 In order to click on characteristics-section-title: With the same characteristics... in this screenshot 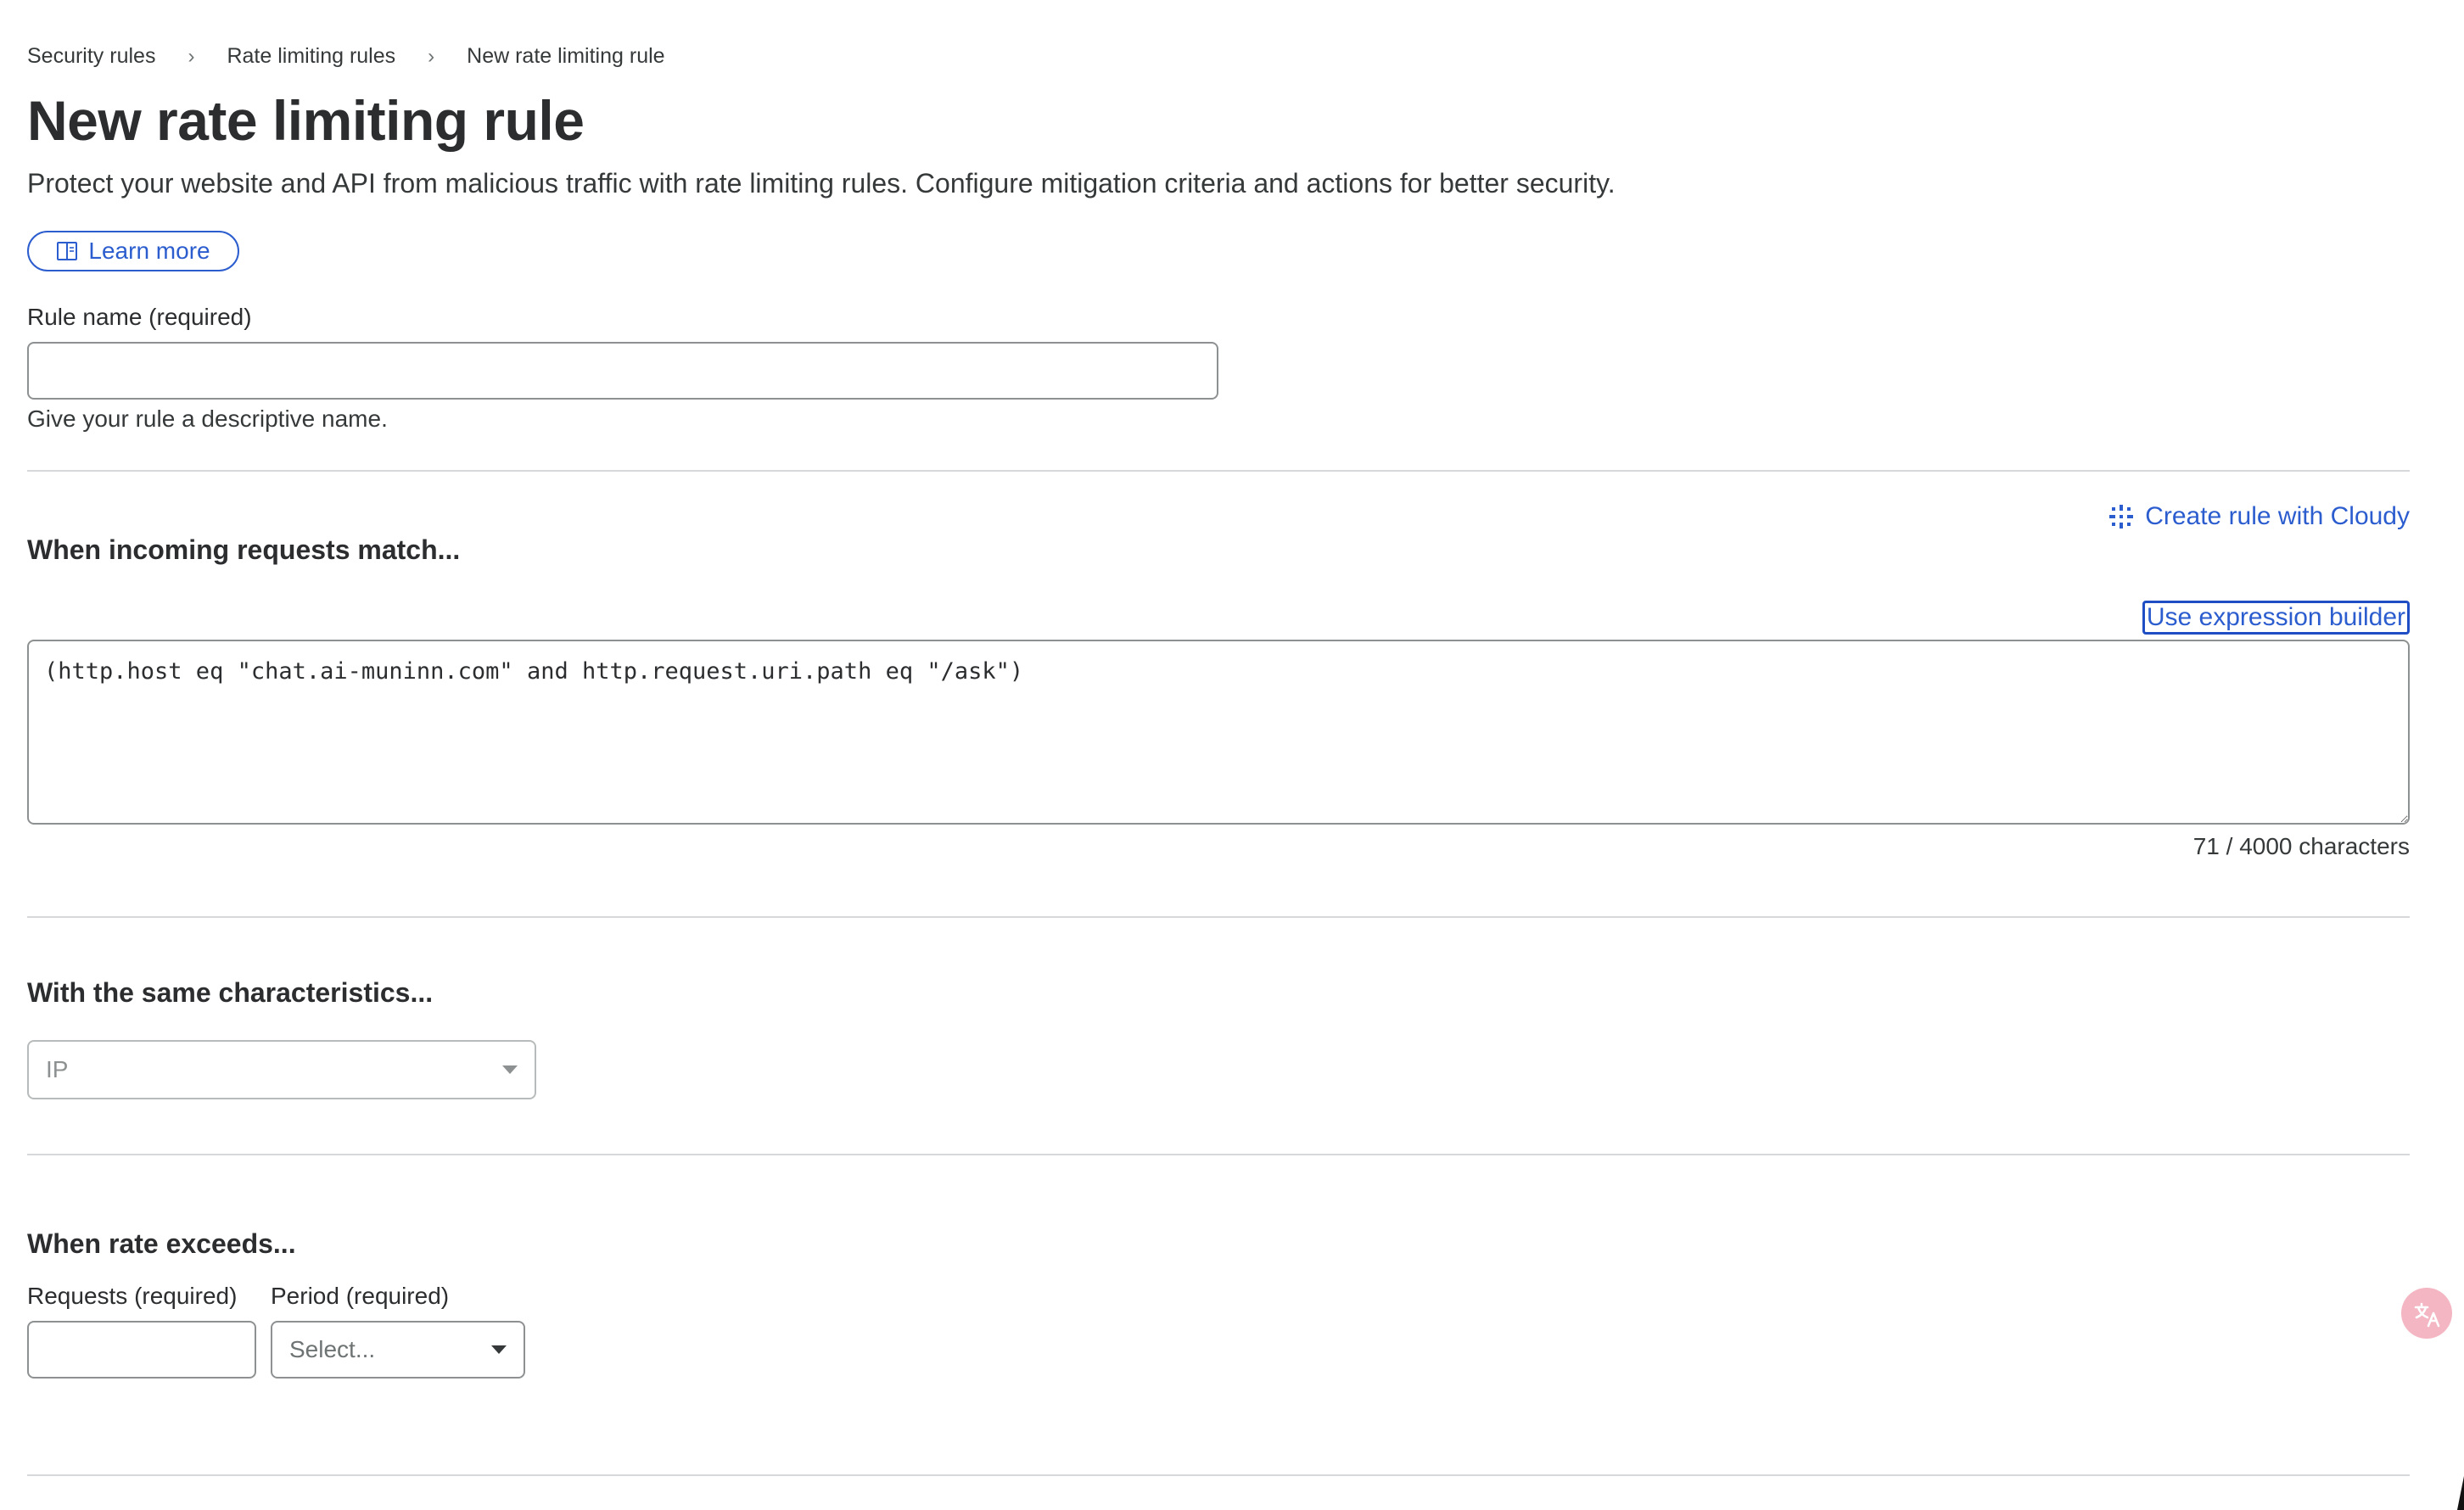, I will do `click(230, 992)`.